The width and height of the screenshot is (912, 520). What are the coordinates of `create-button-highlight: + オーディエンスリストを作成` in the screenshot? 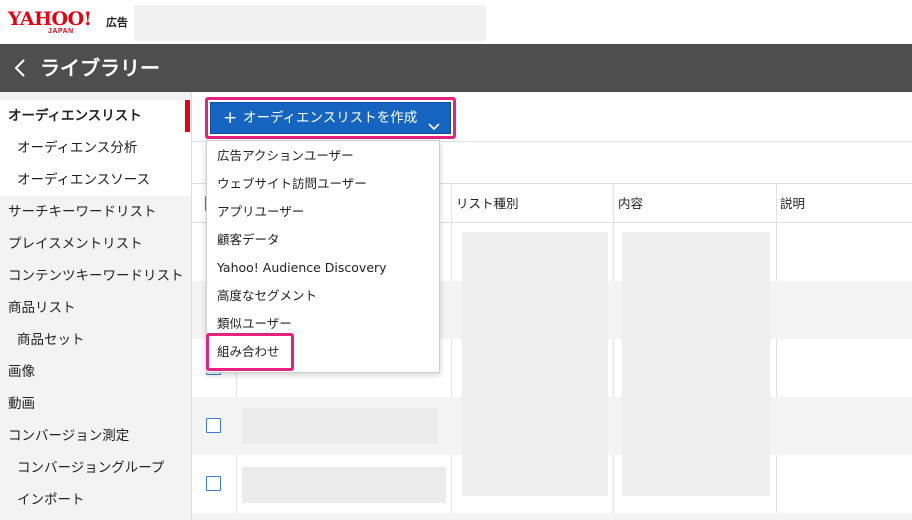 It's located at (330, 118).